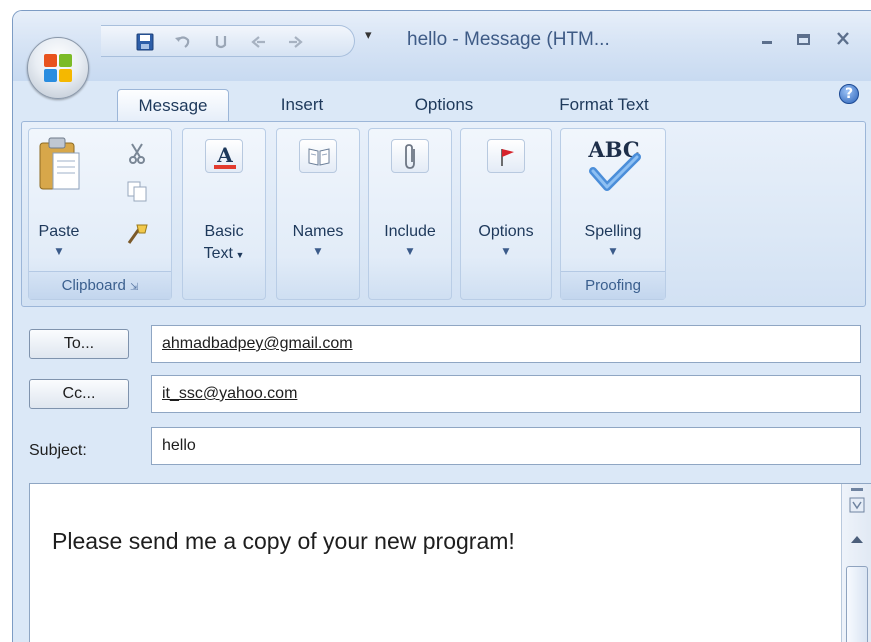 The height and width of the screenshot is (642, 871). What do you see at coordinates (613, 252) in the screenshot?
I see `spelling-dropdown-arrow: ▼` at bounding box center [613, 252].